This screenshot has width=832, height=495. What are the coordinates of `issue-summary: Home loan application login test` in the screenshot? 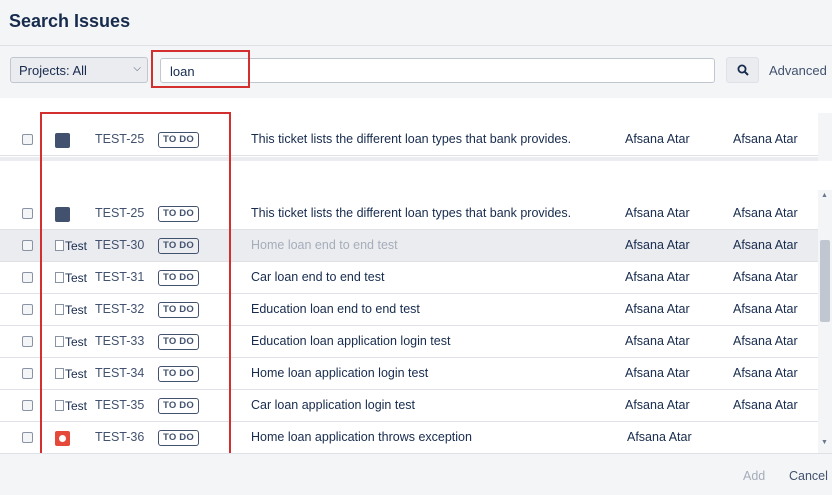 It's located at (340, 373).